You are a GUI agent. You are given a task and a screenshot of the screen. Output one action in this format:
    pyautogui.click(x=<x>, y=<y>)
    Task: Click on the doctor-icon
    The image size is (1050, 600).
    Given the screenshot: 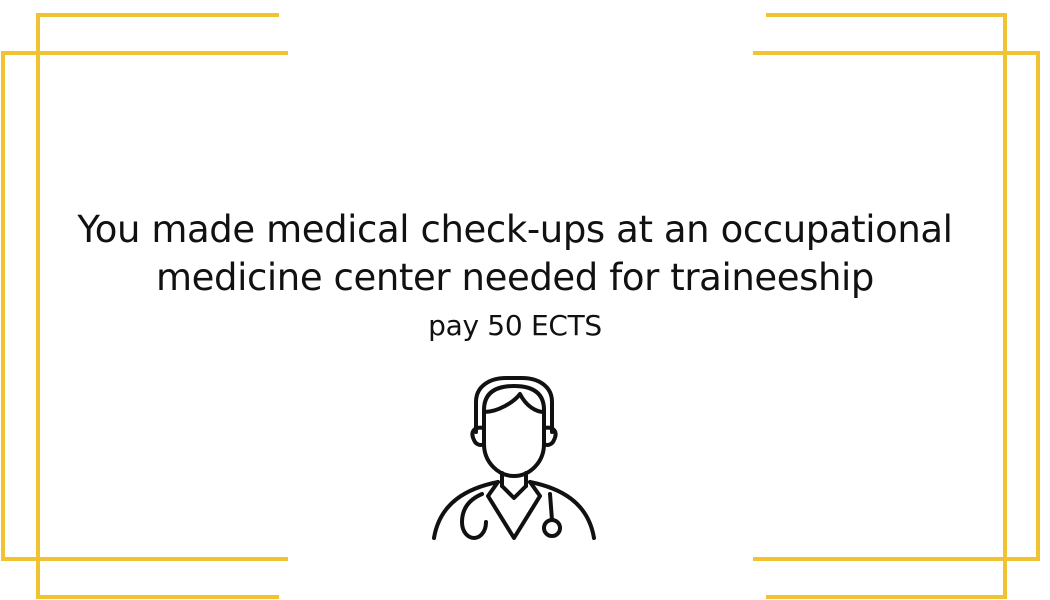 What is the action you would take?
    pyautogui.click(x=514, y=458)
    